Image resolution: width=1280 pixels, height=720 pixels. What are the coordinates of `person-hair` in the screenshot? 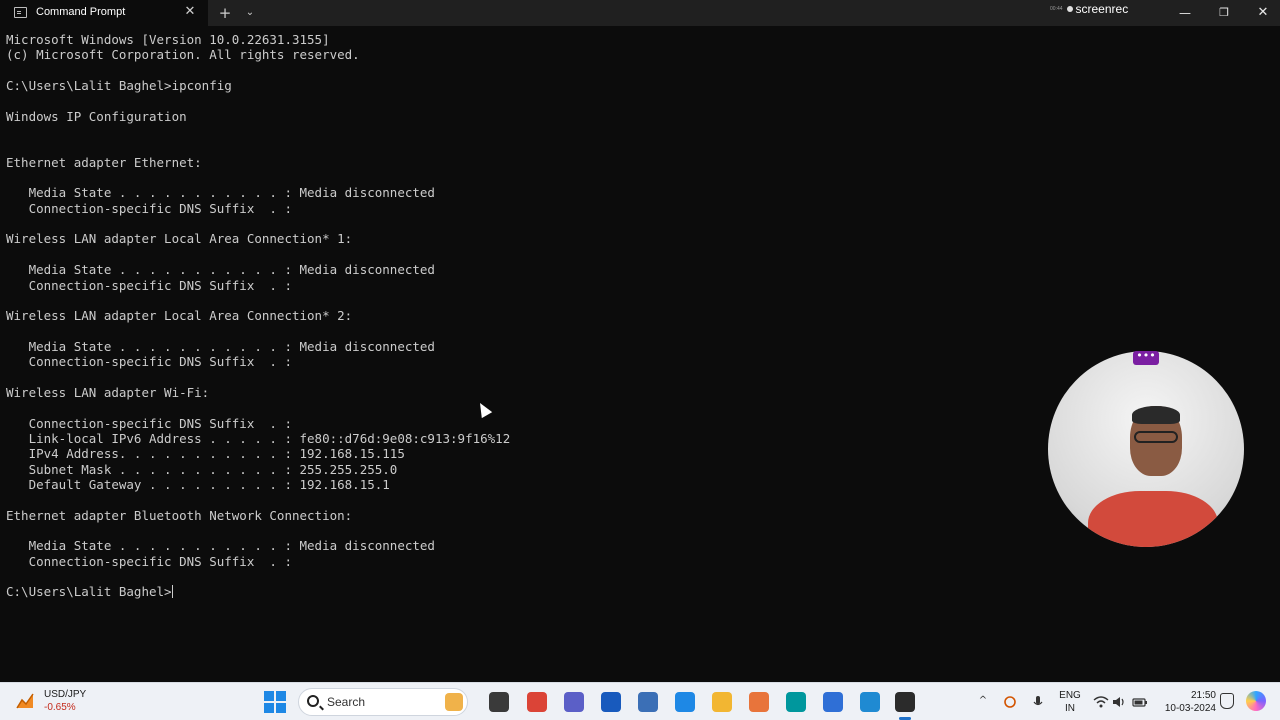 It's located at (1156, 415).